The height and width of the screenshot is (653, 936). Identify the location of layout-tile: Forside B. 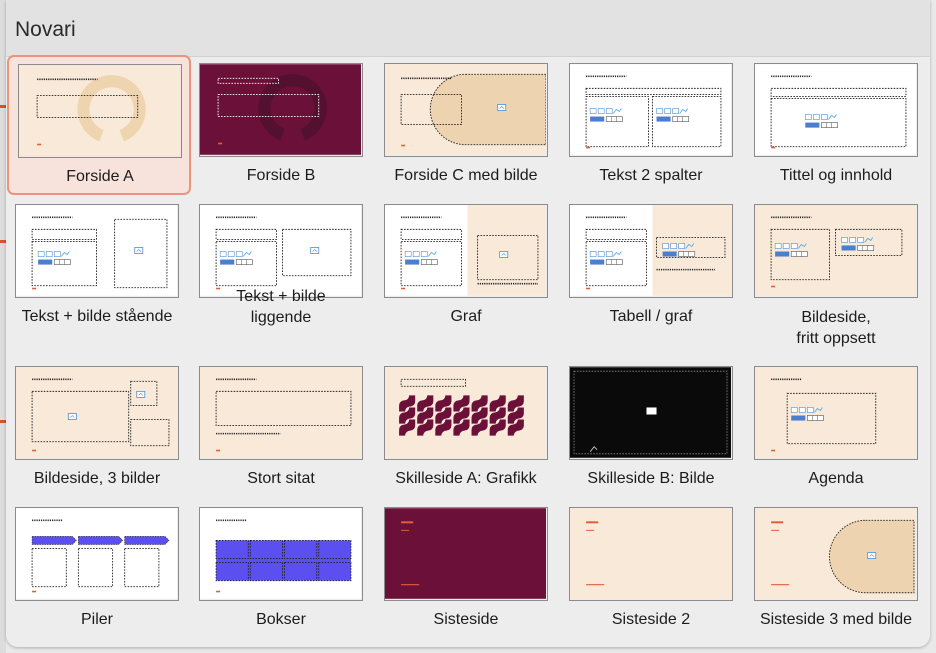
(280, 123).